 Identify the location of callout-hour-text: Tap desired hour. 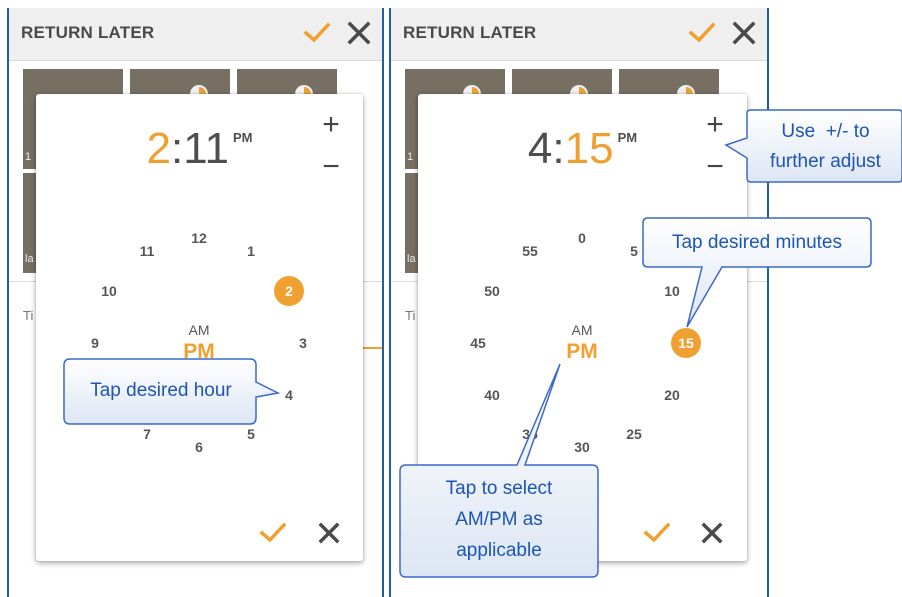
(161, 390).